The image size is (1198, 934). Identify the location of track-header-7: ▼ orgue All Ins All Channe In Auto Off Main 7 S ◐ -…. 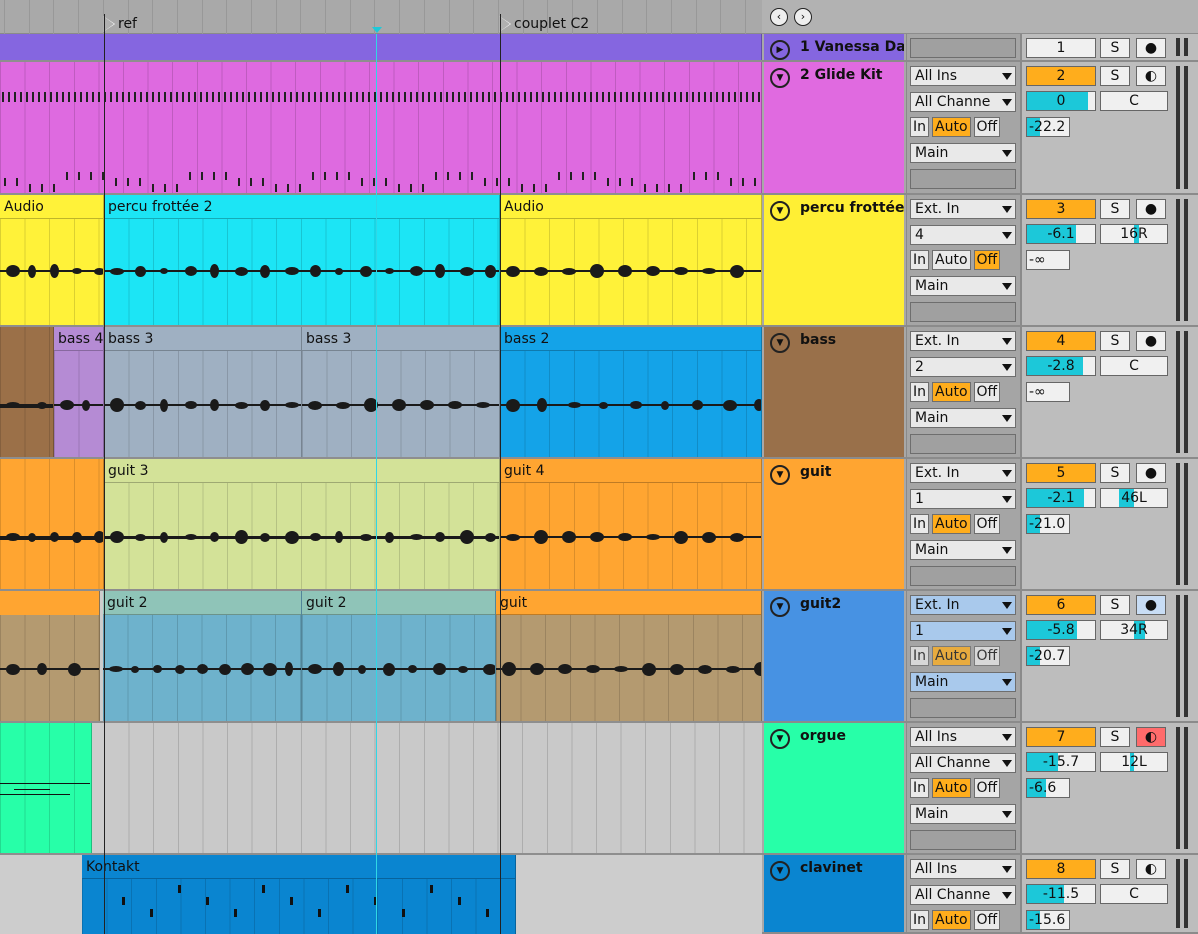
(980, 789).